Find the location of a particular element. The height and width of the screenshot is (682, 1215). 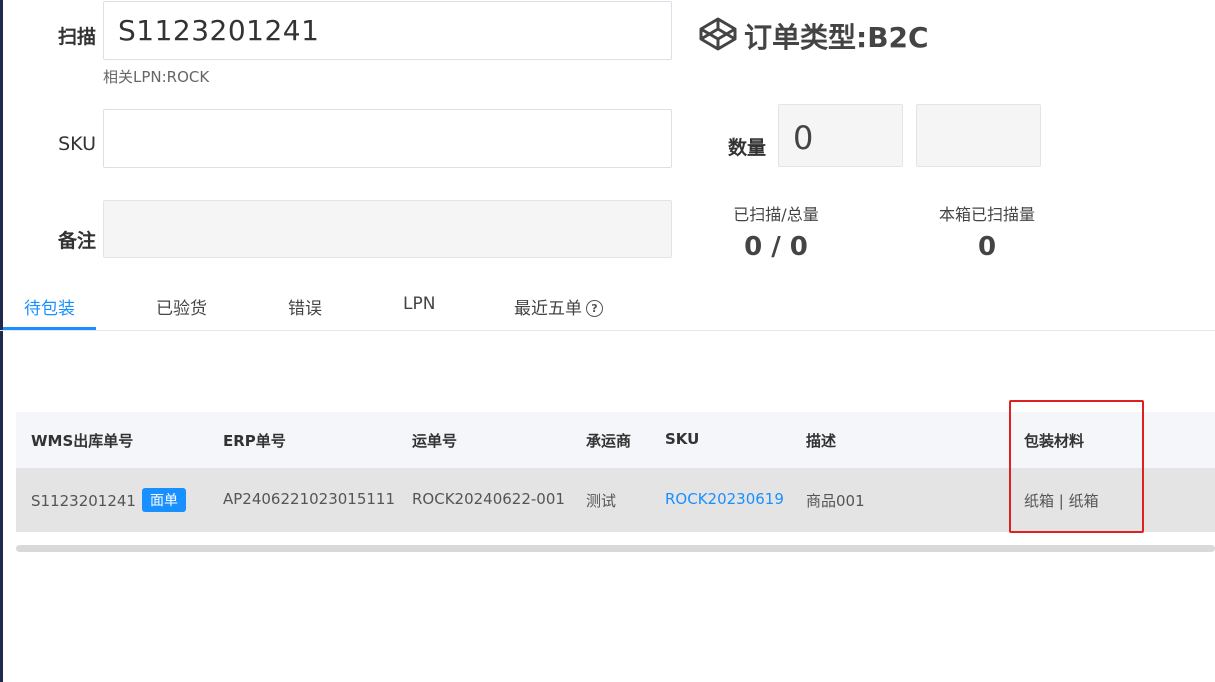

waybill-badge: 面单 is located at coordinates (163, 500).